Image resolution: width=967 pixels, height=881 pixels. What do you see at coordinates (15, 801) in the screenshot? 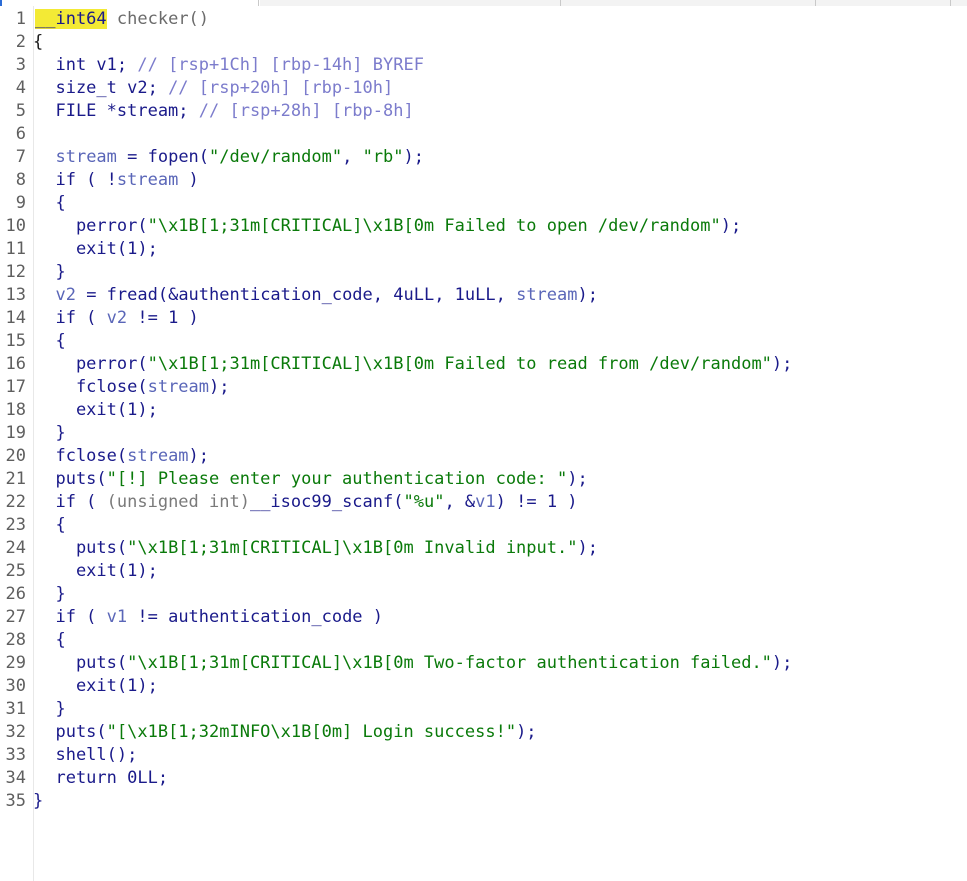
I see `line-number: 35` at bounding box center [15, 801].